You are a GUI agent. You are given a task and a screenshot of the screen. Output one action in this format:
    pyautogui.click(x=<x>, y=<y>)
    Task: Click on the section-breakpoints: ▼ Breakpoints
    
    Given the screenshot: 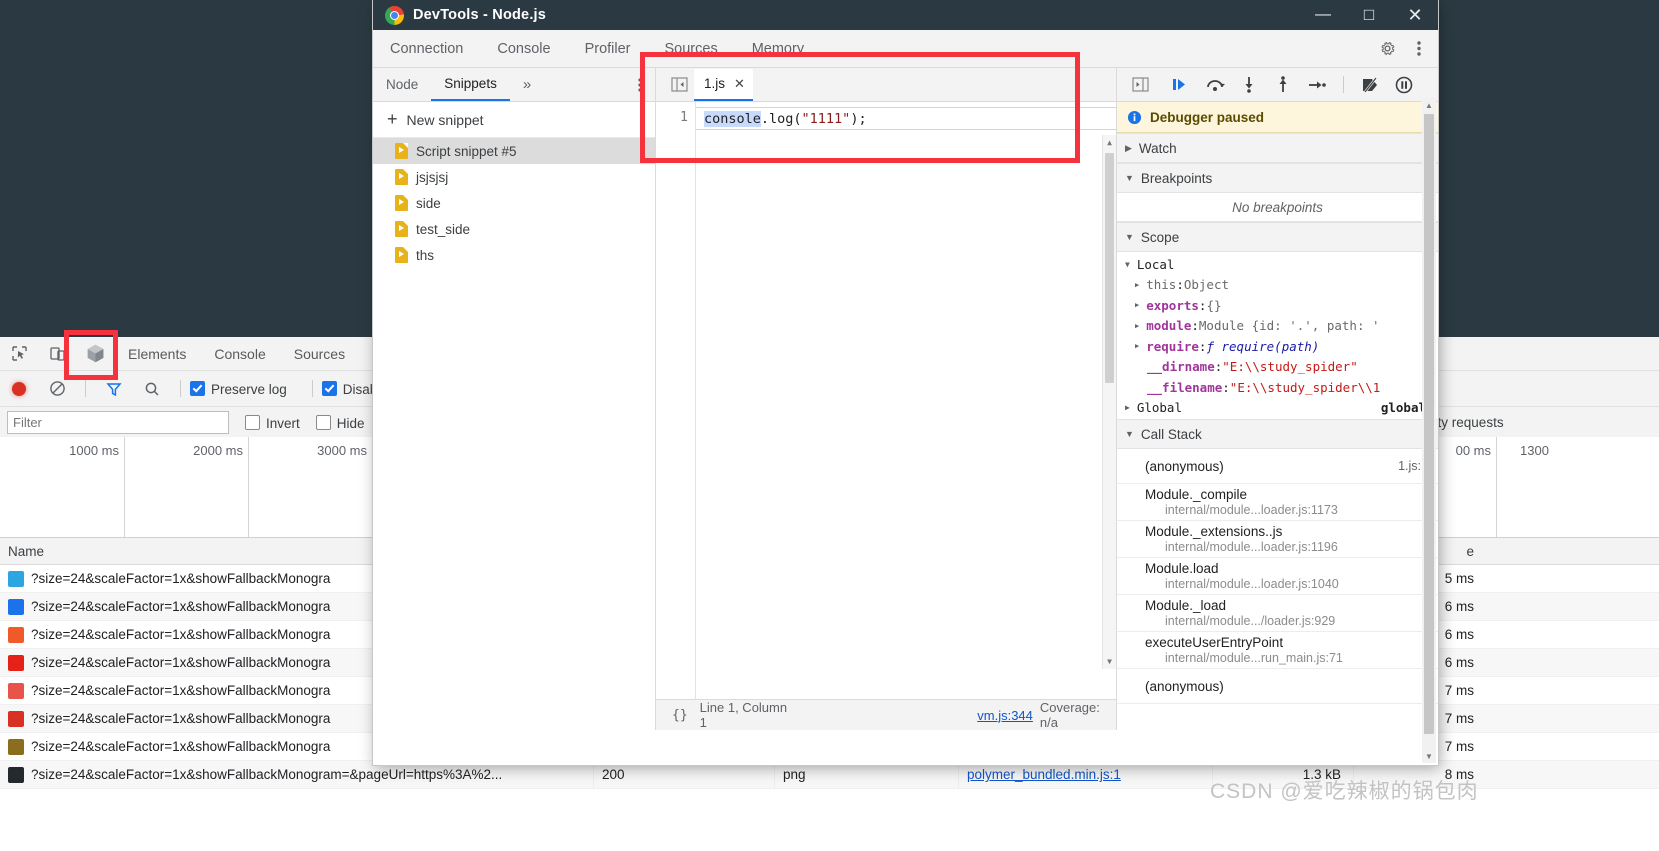 What is the action you would take?
    pyautogui.click(x=1277, y=178)
    